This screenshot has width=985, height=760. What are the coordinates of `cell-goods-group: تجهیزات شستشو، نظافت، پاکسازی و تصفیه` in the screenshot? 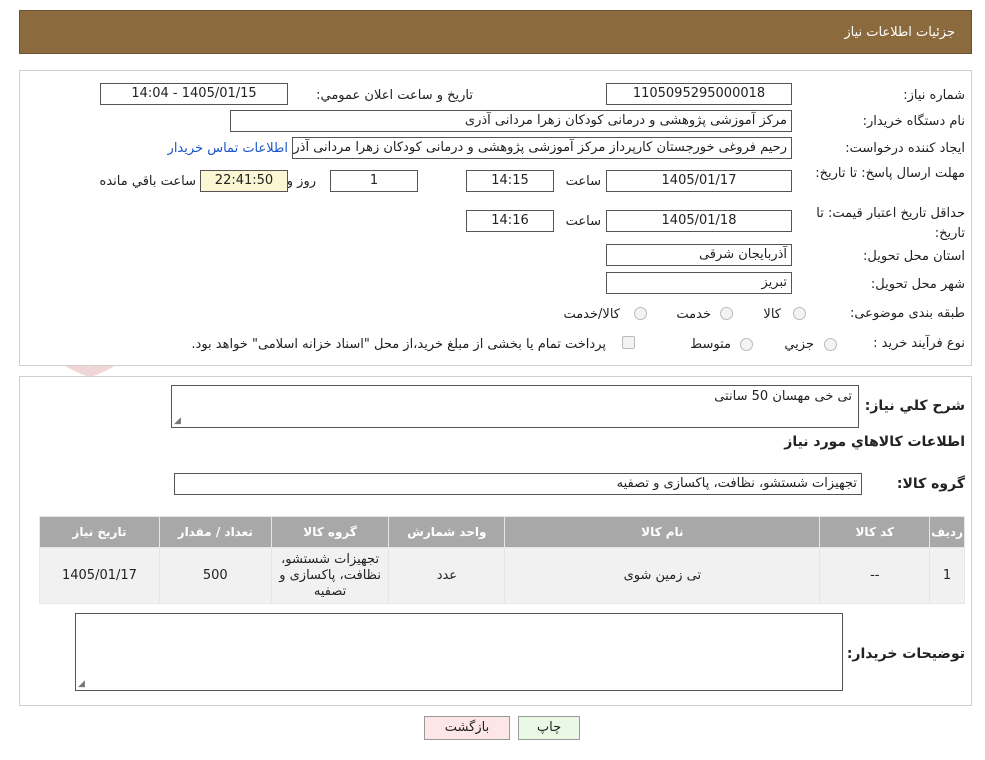 It's located at (330, 575).